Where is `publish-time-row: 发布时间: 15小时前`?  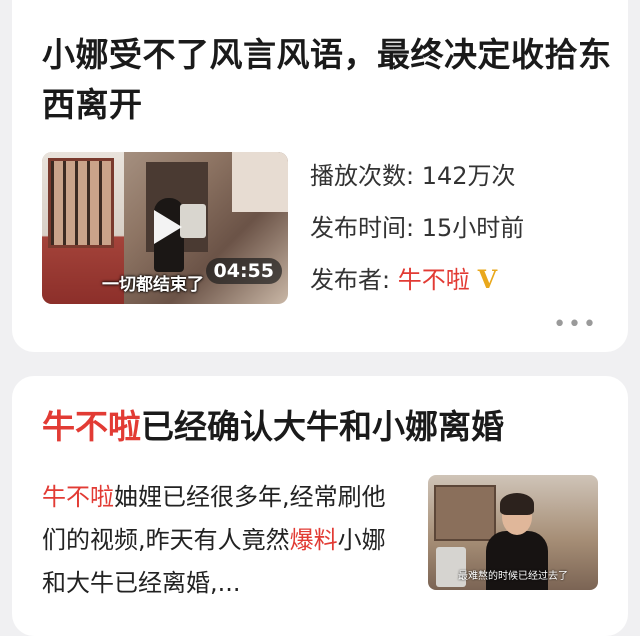 publish-time-row: 发布时间: 15小时前 is located at coordinates (417, 225).